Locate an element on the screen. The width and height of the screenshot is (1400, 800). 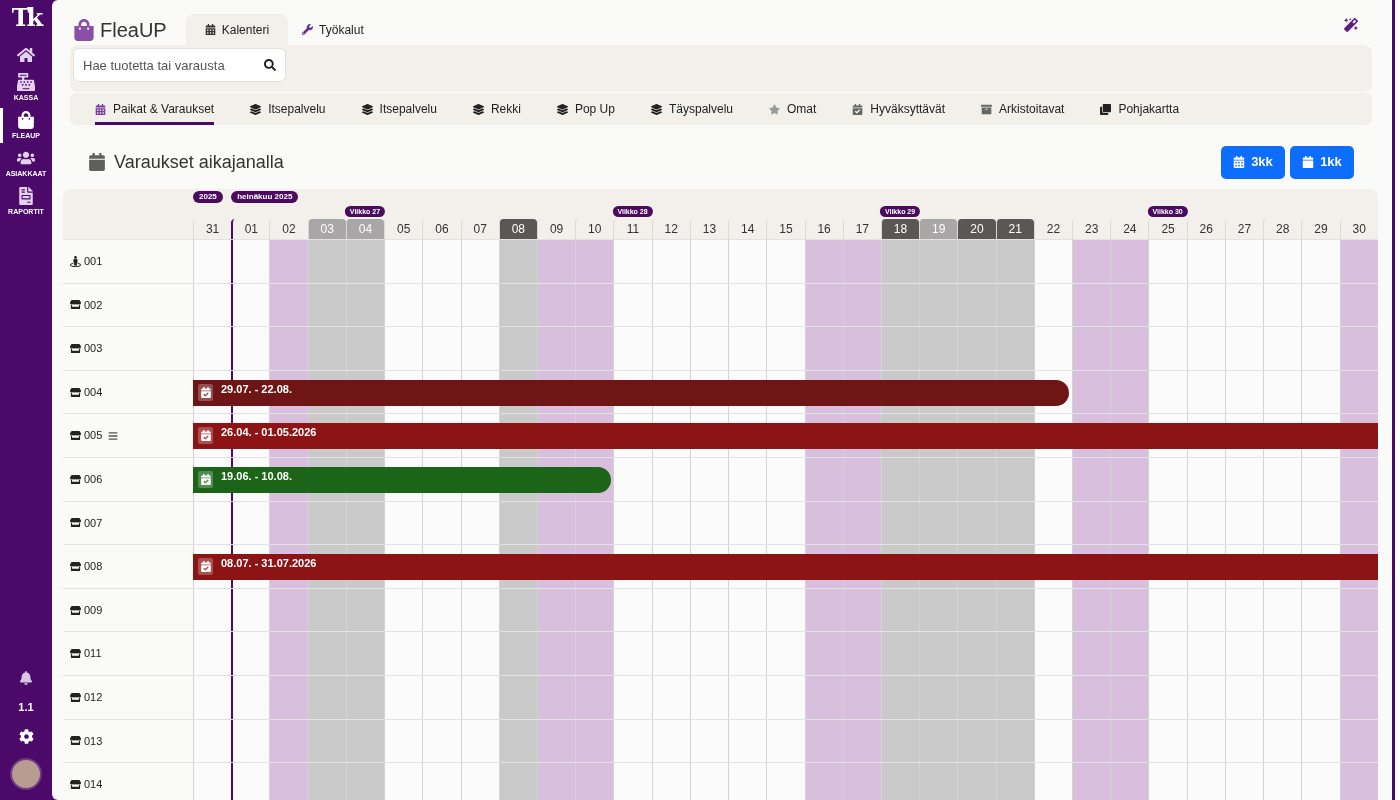
bag-logo-icon is located at coordinates (84, 29).